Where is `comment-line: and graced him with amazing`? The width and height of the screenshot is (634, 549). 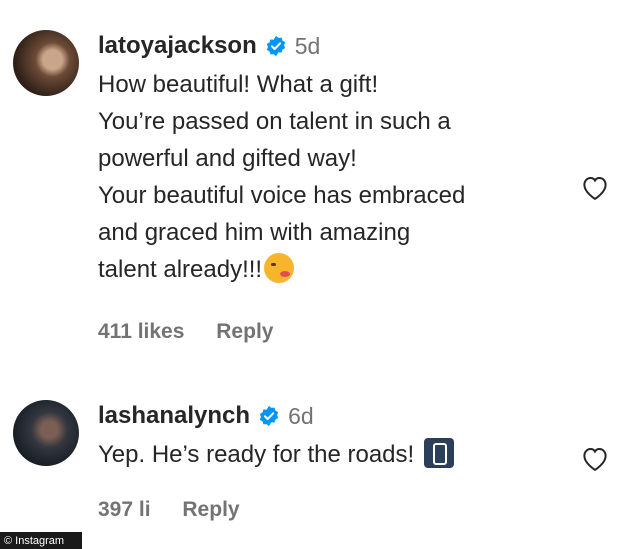
comment-line: and graced him with amazing is located at coordinates (254, 232).